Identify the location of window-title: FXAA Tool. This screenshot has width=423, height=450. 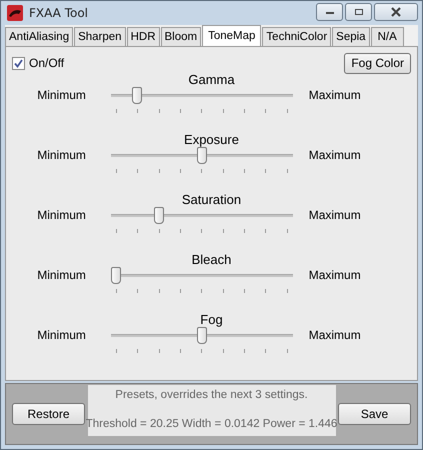
(58, 13).